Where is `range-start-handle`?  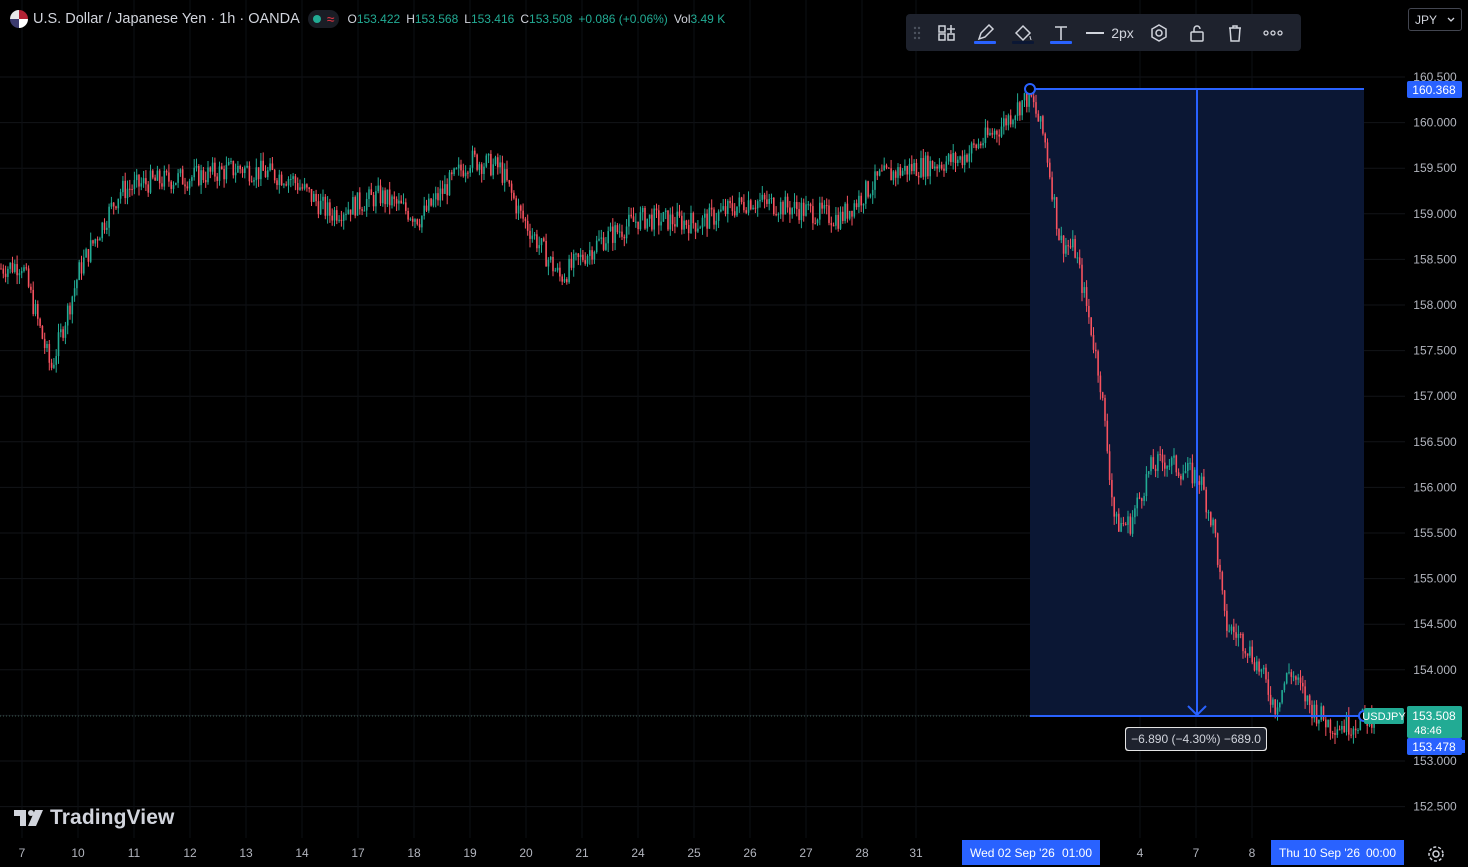
range-start-handle is located at coordinates (1030, 89).